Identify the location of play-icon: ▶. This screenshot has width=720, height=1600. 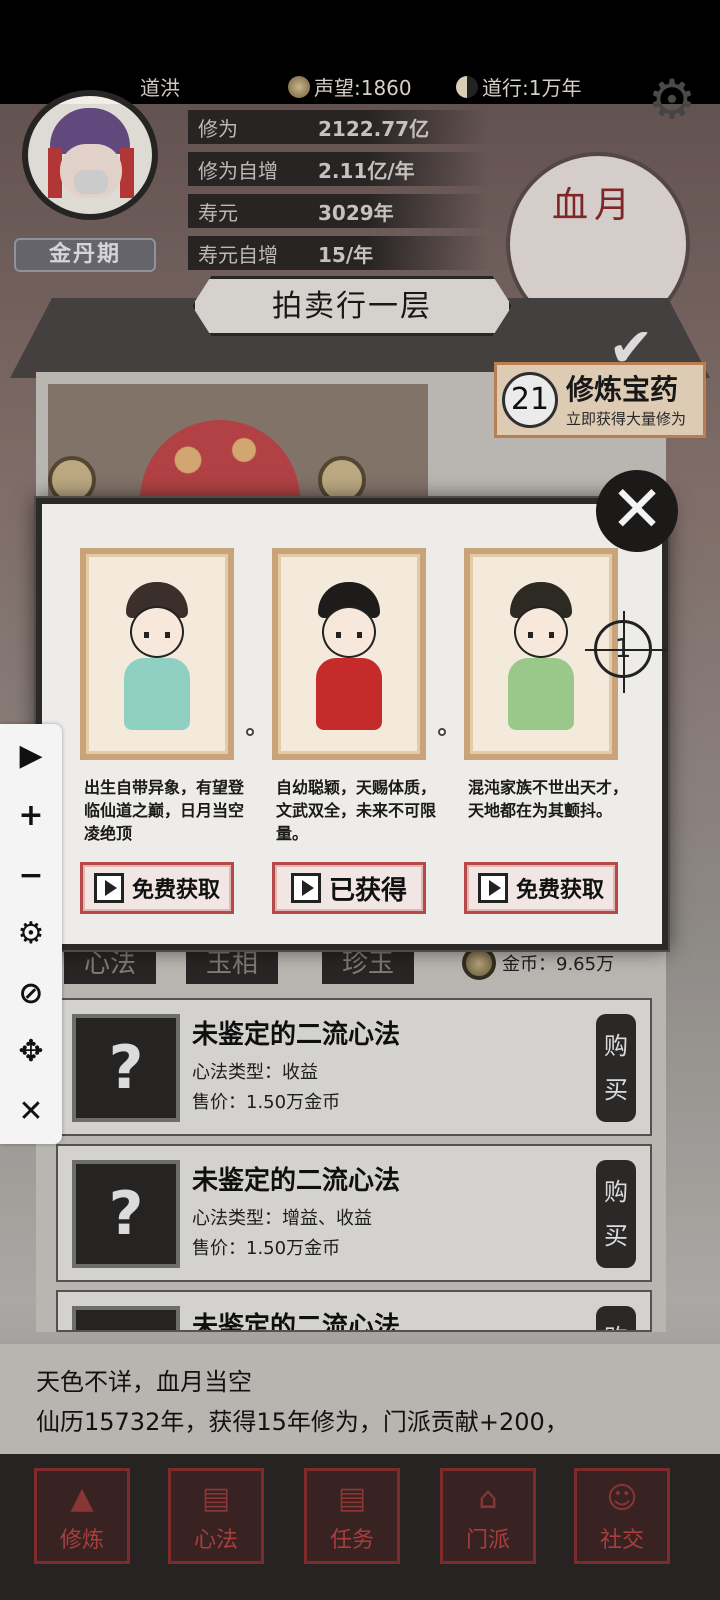
(31, 756).